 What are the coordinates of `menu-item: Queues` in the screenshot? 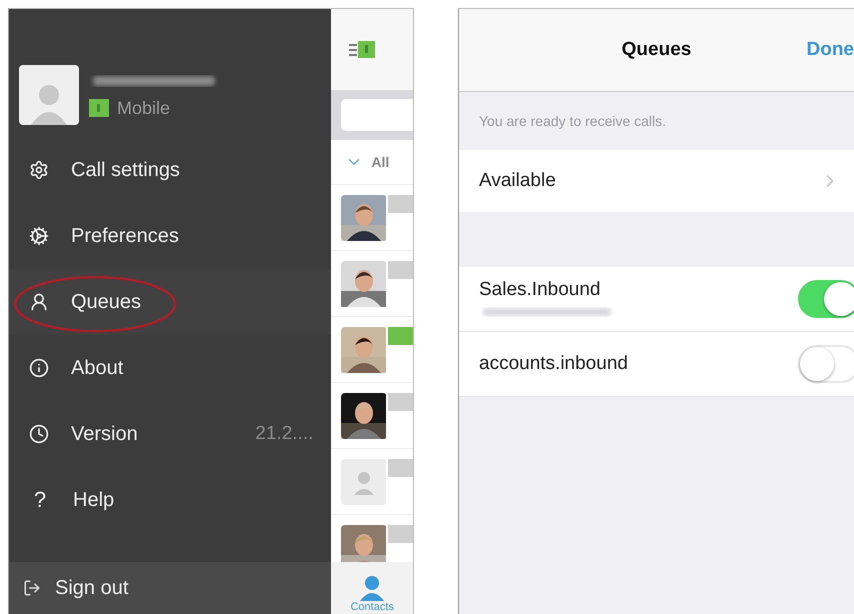 It's located at (170, 302).